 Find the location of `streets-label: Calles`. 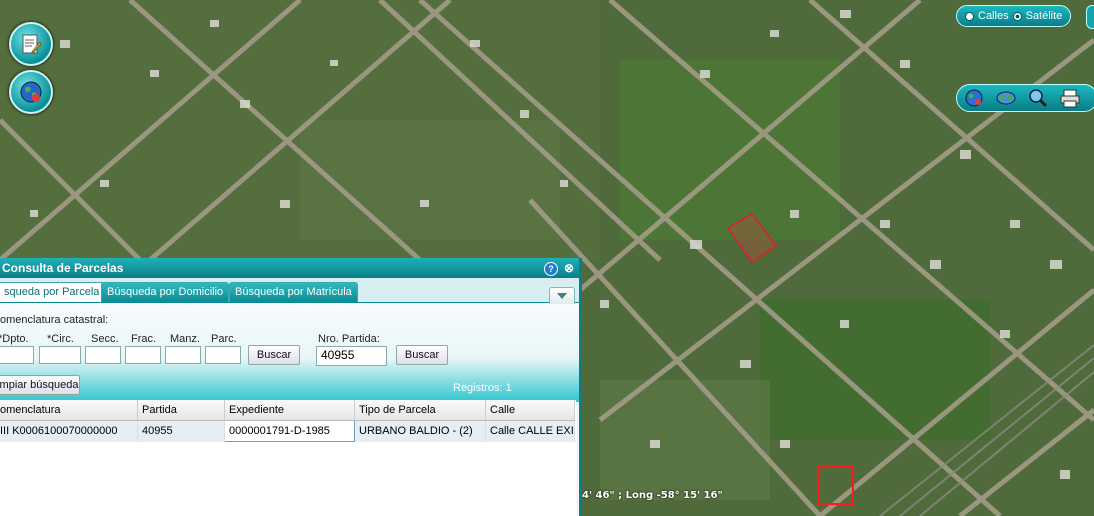

streets-label: Calles is located at coordinates (993, 16).